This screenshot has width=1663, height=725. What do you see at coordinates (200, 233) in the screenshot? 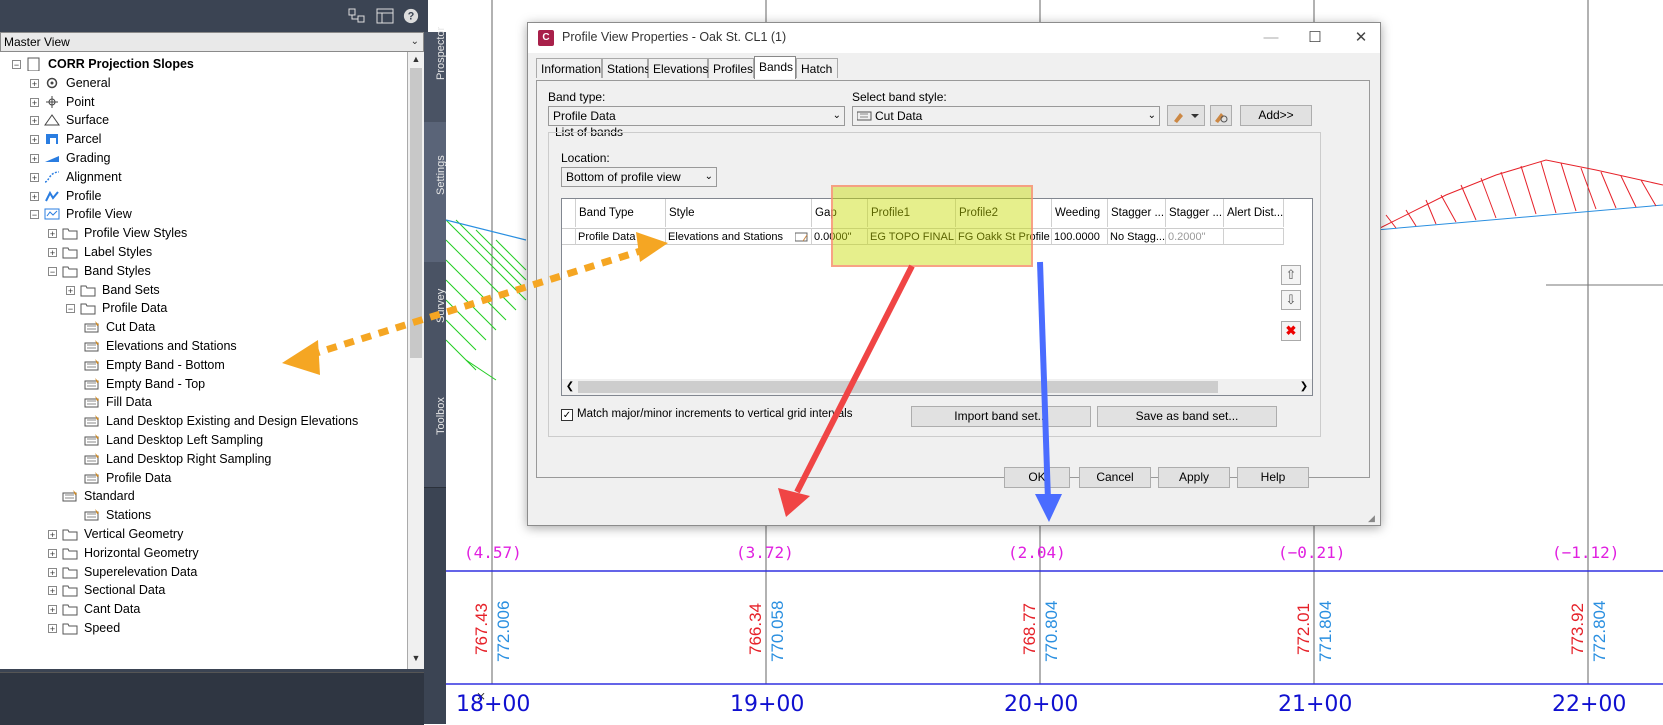
I see `tree-item: + Profile View Styles` at bounding box center [200, 233].